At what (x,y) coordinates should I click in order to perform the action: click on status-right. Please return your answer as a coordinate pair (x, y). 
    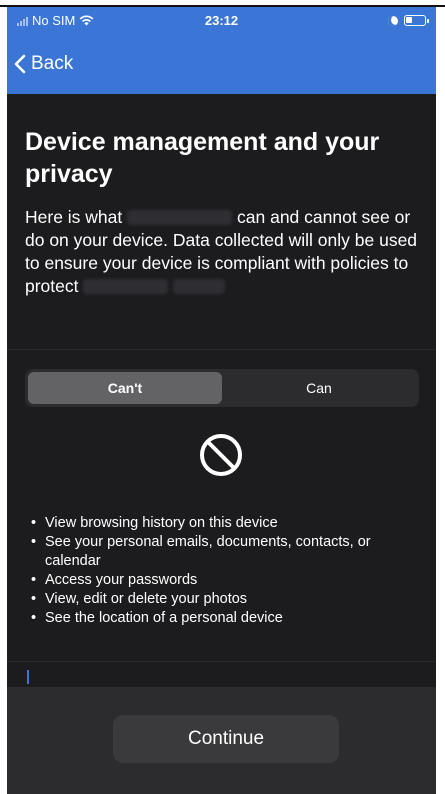
    Looking at the image, I should click on (408, 20).